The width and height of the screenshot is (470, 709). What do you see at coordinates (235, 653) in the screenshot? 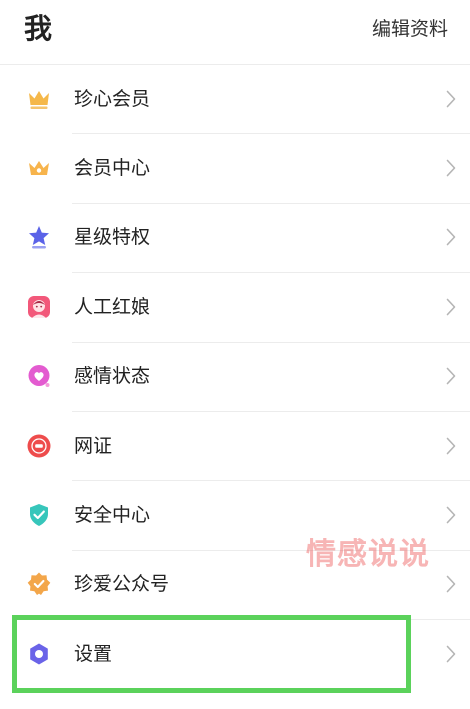
I see `menu-item-settings: 设置` at bounding box center [235, 653].